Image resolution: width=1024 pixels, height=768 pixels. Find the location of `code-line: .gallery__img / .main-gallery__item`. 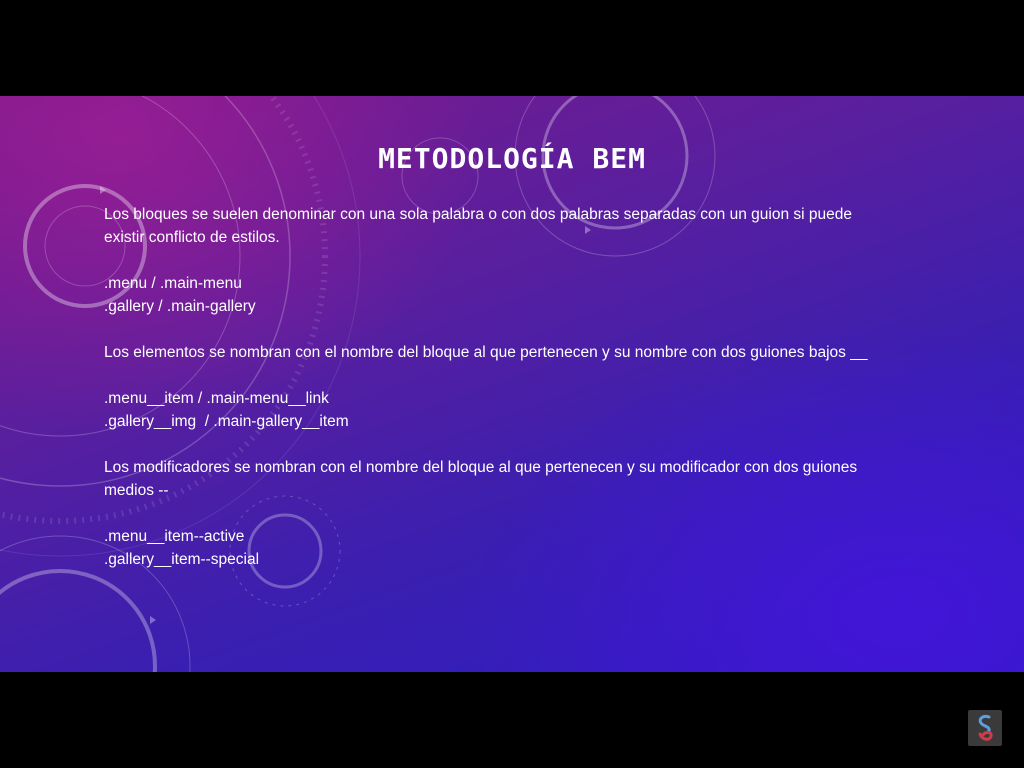

code-line: .gallery__img / .main-gallery__item is located at coordinates (226, 421).